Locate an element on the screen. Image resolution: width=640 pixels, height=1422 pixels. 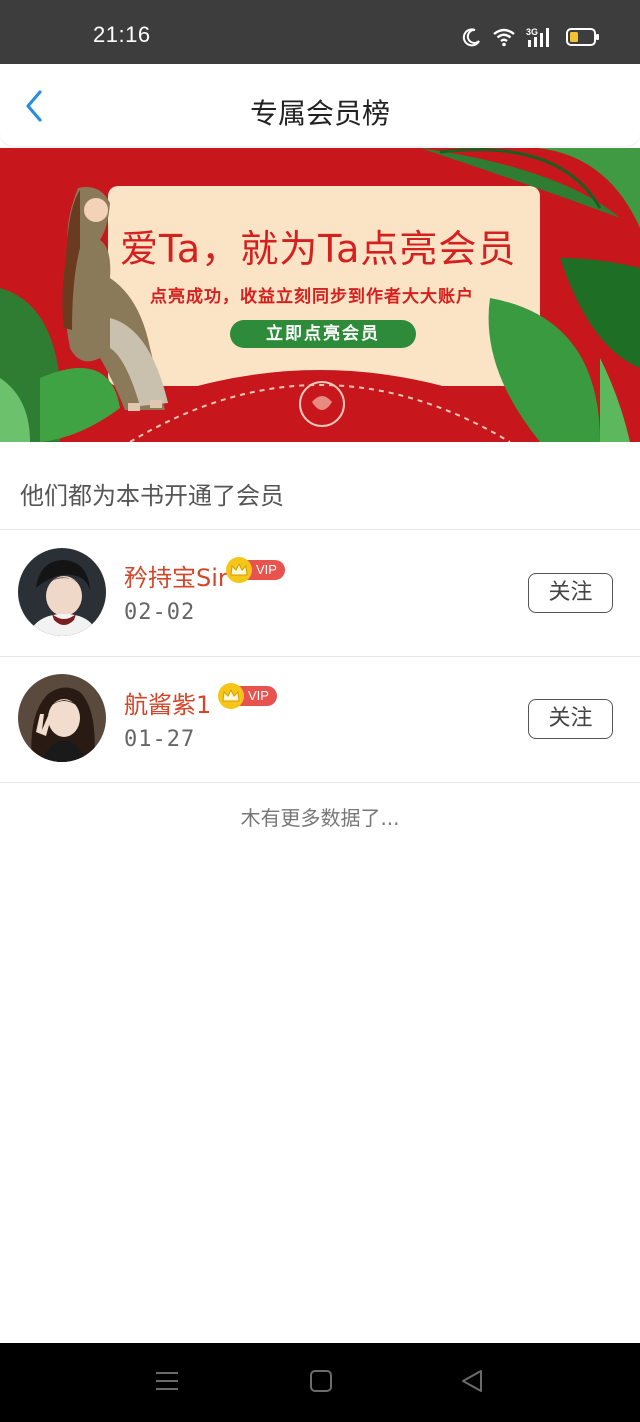
wifi-icon is located at coordinates (504, 37).